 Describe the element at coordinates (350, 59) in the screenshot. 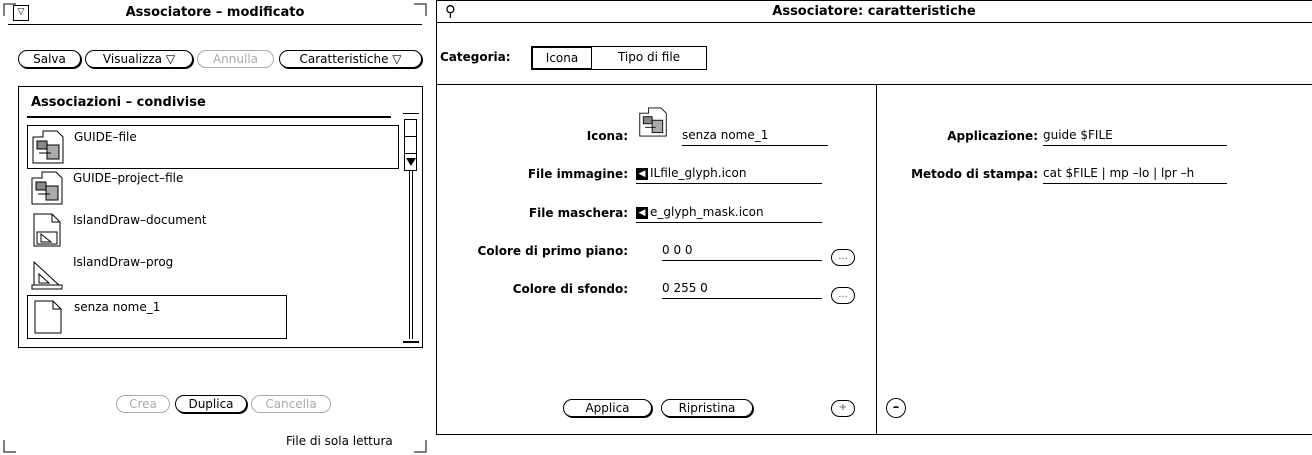

I see `caratteristiche-button: Caratteristiche ▽` at that location.